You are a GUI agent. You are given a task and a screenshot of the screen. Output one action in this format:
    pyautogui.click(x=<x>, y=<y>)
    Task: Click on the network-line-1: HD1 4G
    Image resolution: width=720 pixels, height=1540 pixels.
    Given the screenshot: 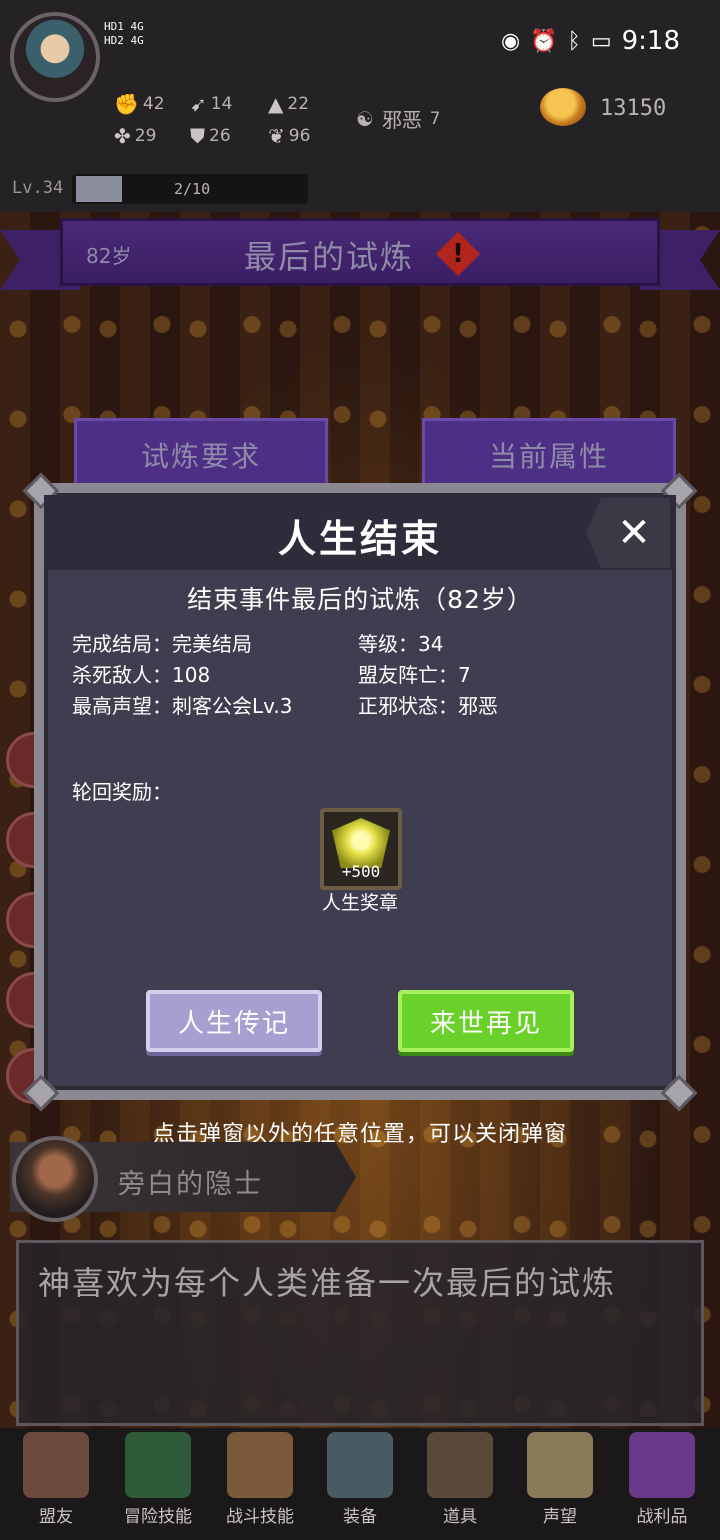 What is the action you would take?
    pyautogui.click(x=124, y=26)
    